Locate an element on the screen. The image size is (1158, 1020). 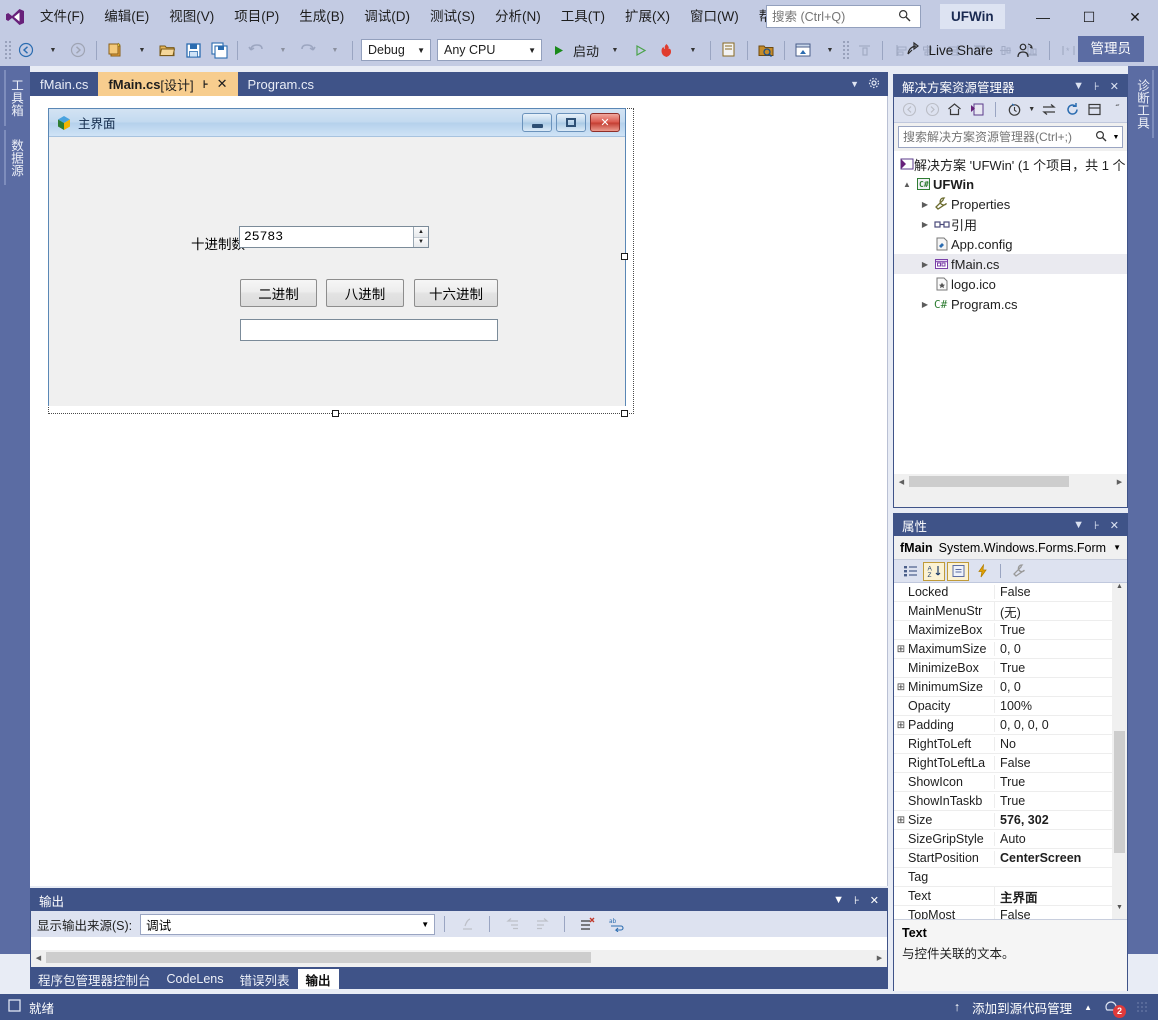
property-value: 576, 302 is located at coordinates (1060, 820).